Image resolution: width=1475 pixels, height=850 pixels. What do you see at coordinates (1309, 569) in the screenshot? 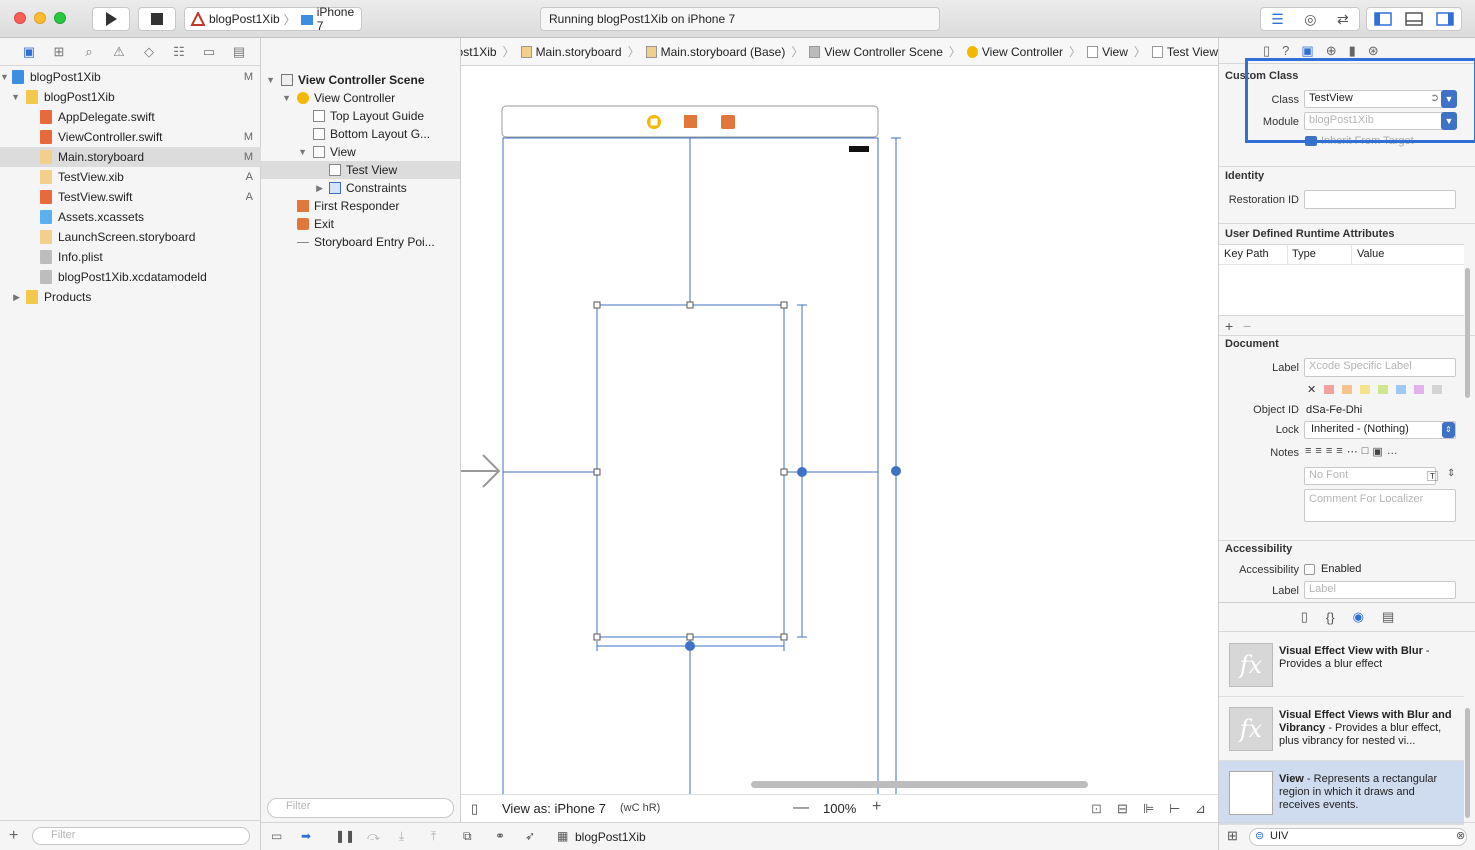
I see `accessibility-enabled-checkbox` at bounding box center [1309, 569].